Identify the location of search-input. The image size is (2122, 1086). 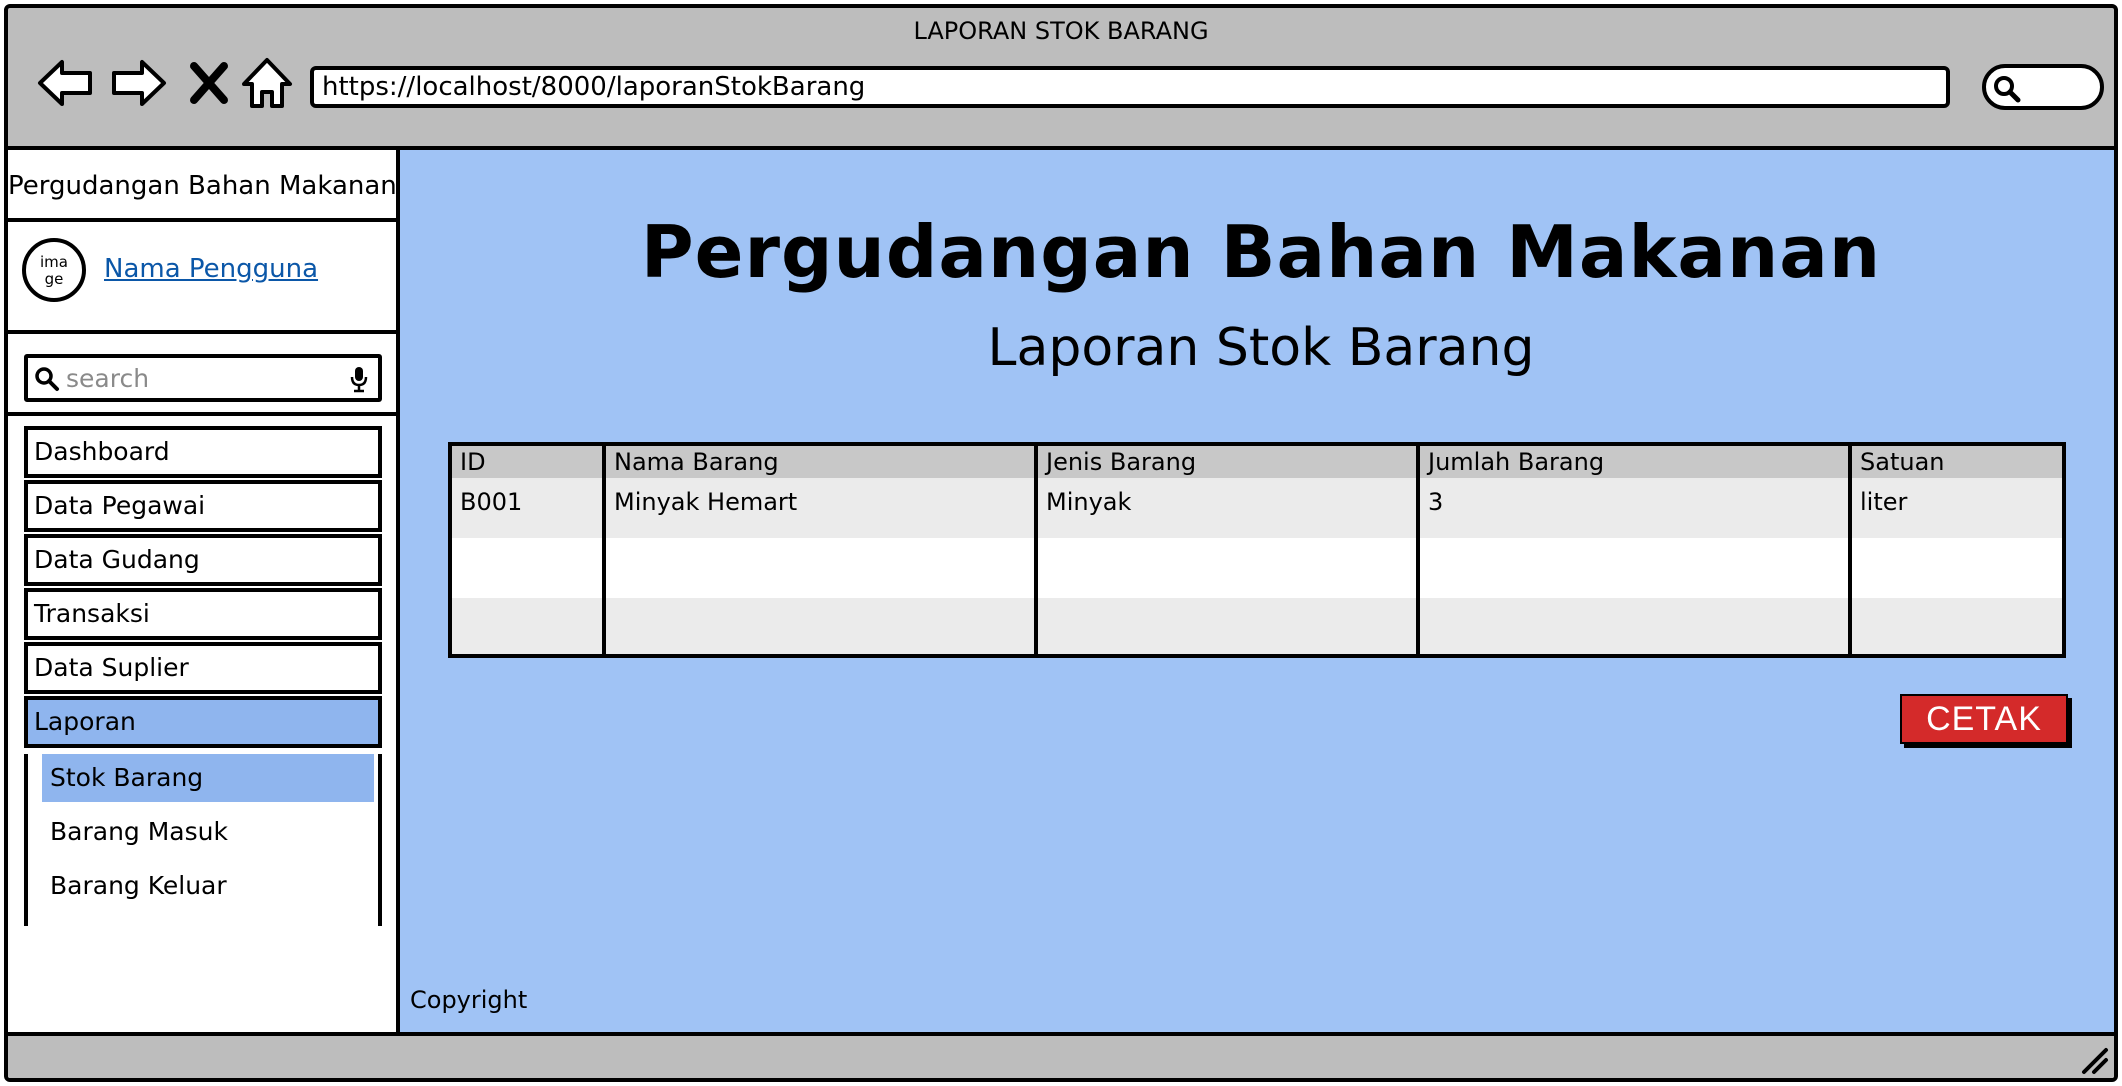
(201, 378).